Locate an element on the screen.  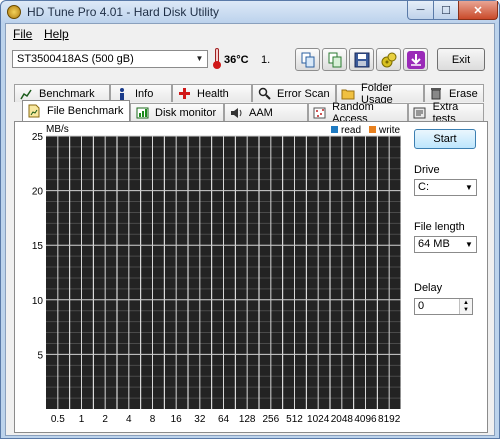
legend-swatch-write is located at coordinates (372, 129).